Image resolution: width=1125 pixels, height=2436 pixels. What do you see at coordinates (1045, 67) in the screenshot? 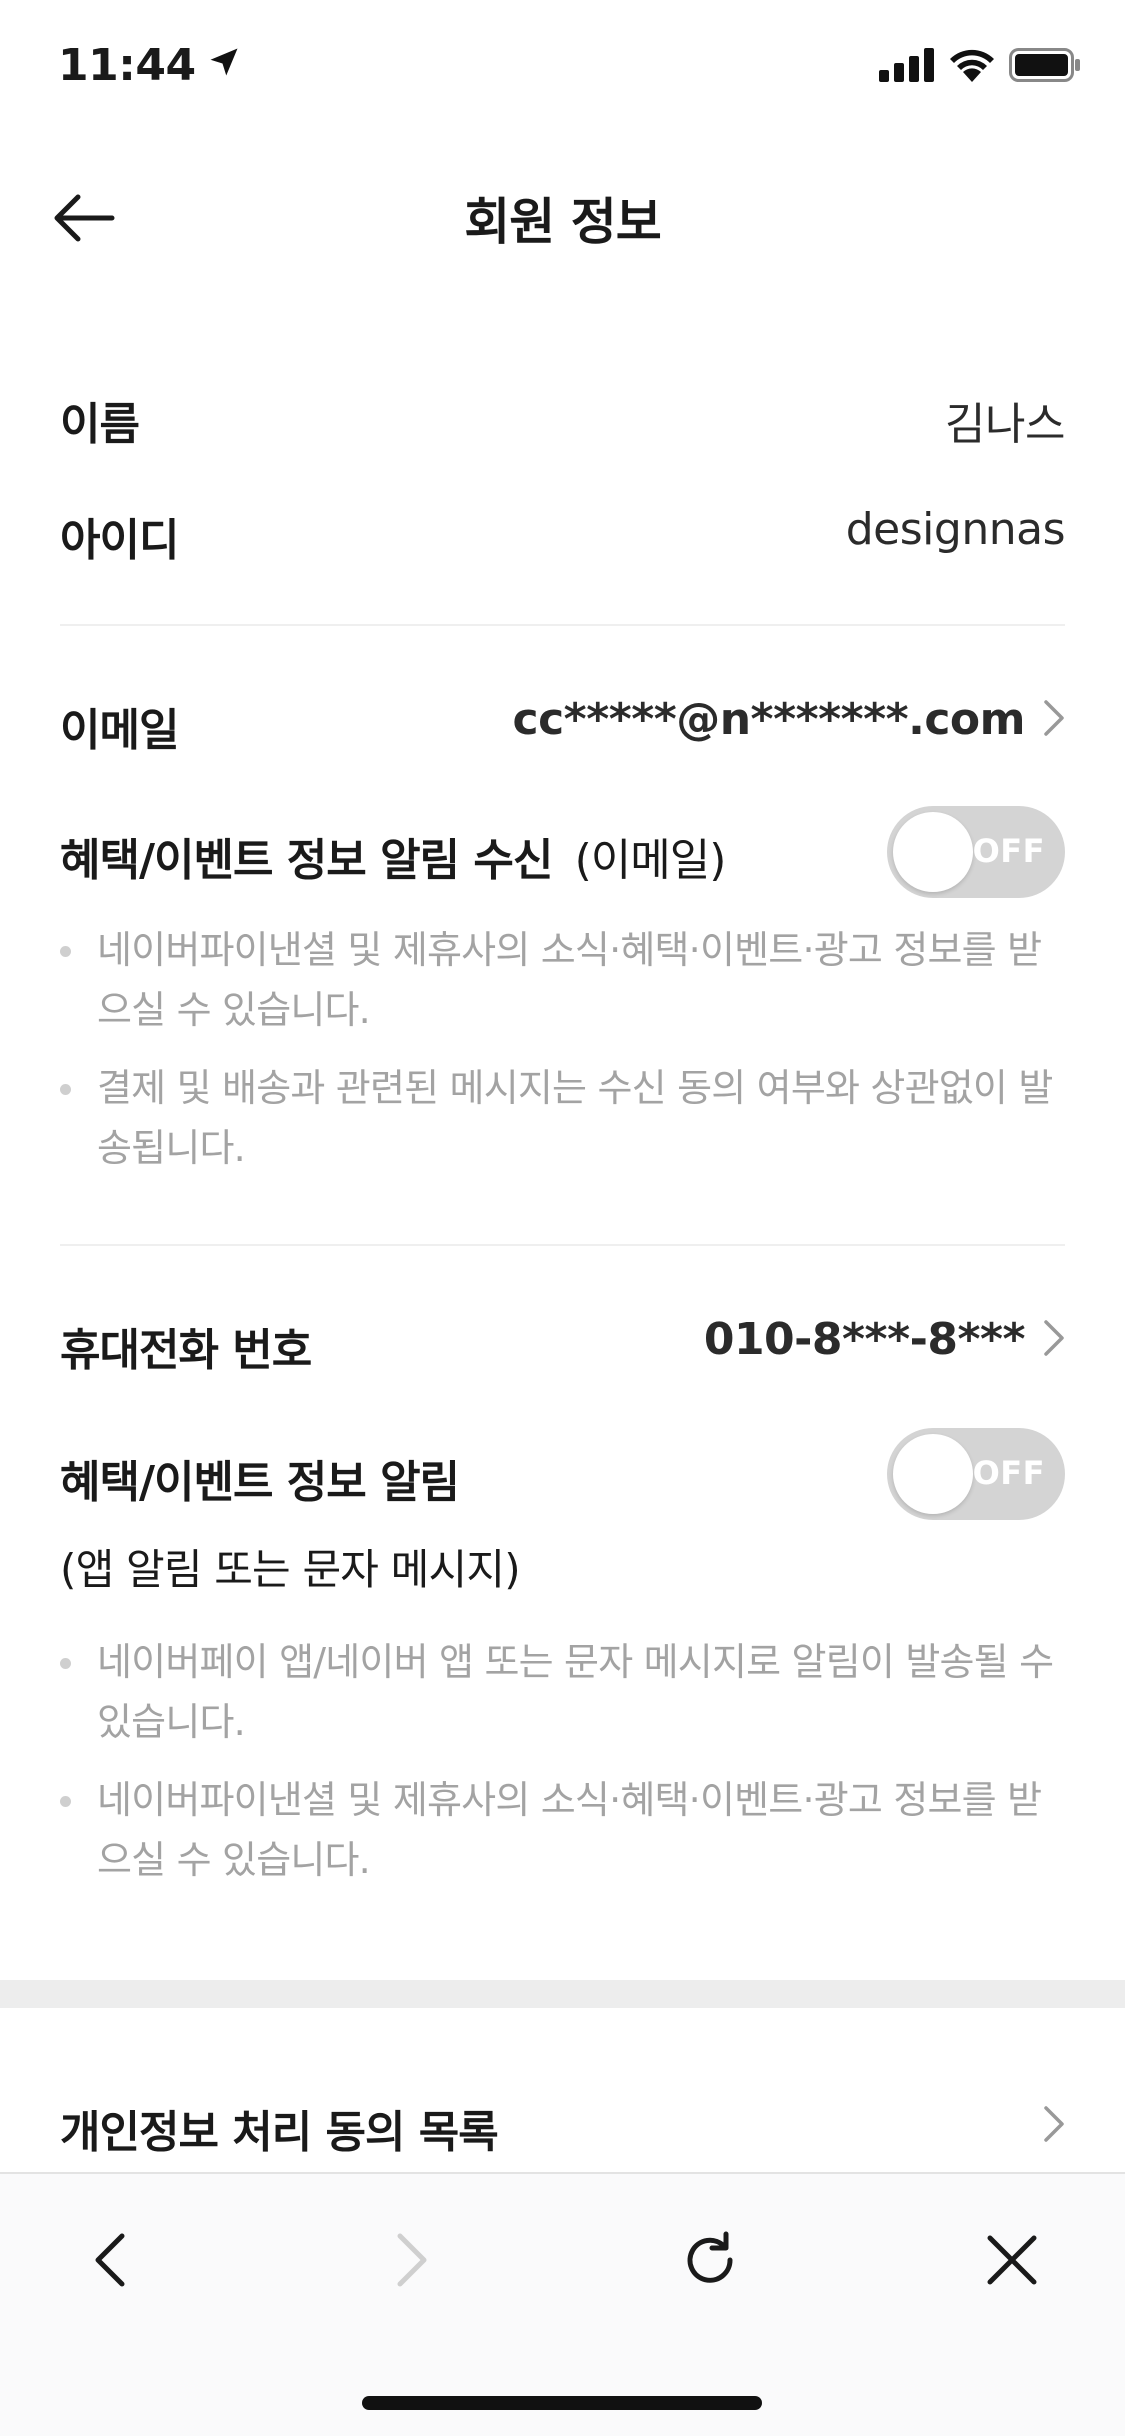
I see `battery-icon` at bounding box center [1045, 67].